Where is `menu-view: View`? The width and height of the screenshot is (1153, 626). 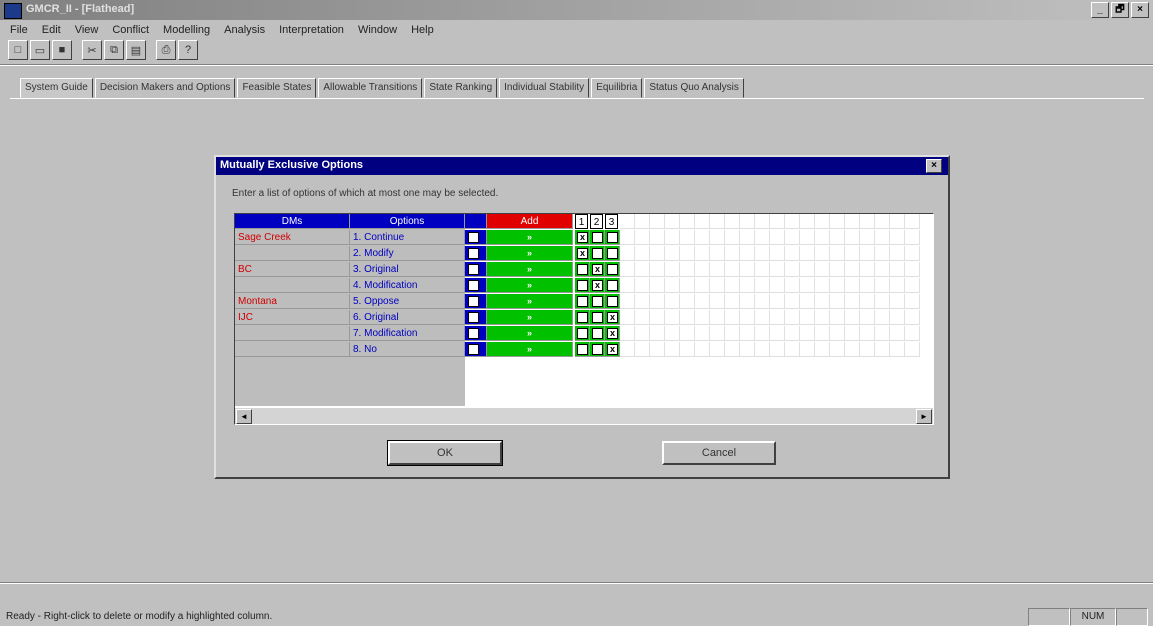
menu-view: View is located at coordinates (87, 30).